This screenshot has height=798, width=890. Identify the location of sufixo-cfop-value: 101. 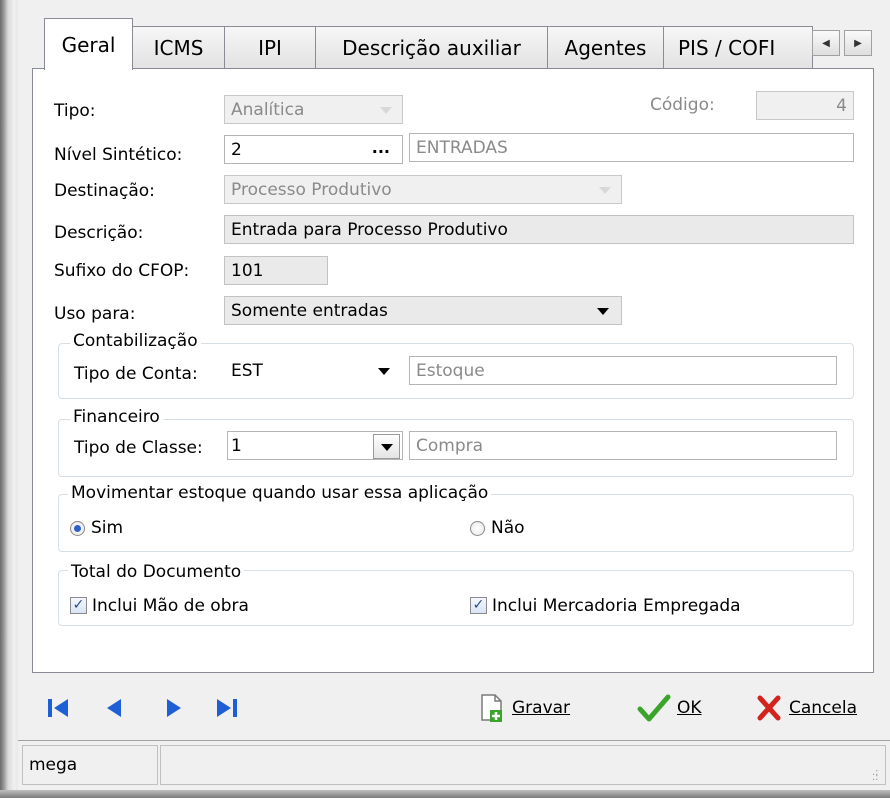
(247, 270).